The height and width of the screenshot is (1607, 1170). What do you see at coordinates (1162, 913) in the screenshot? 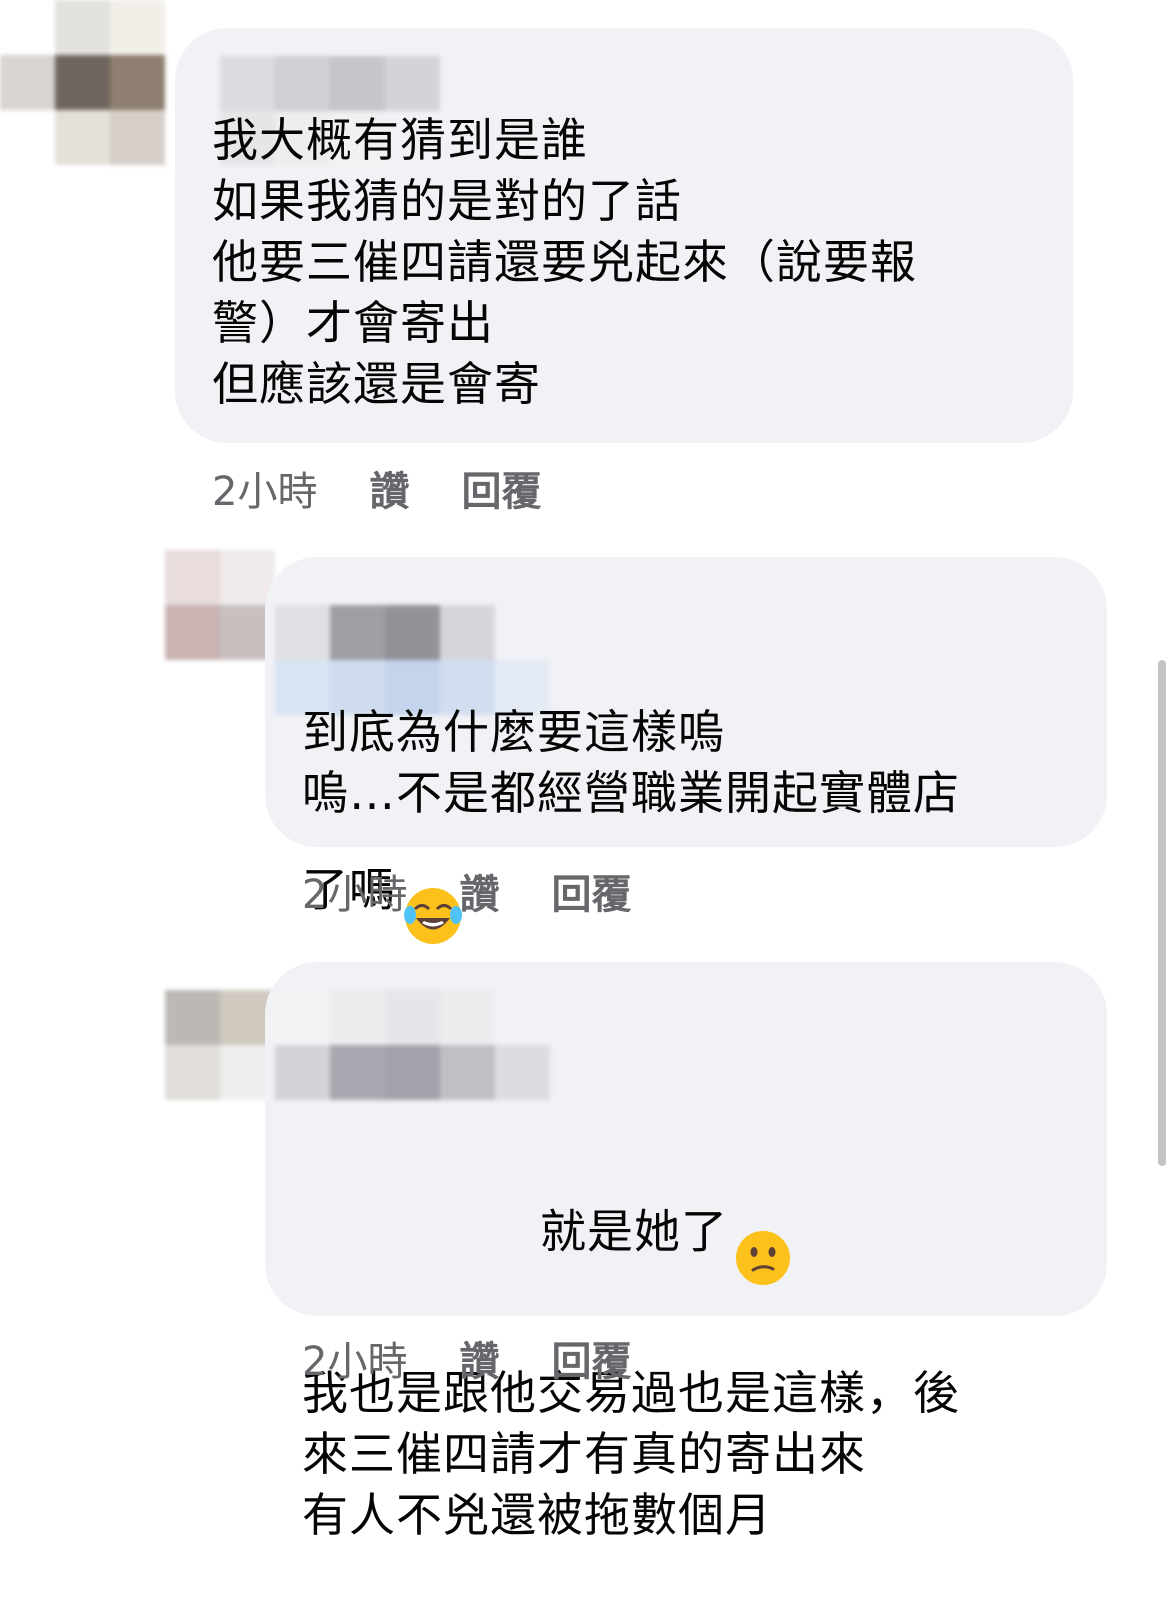
I see `scrollbar` at bounding box center [1162, 913].